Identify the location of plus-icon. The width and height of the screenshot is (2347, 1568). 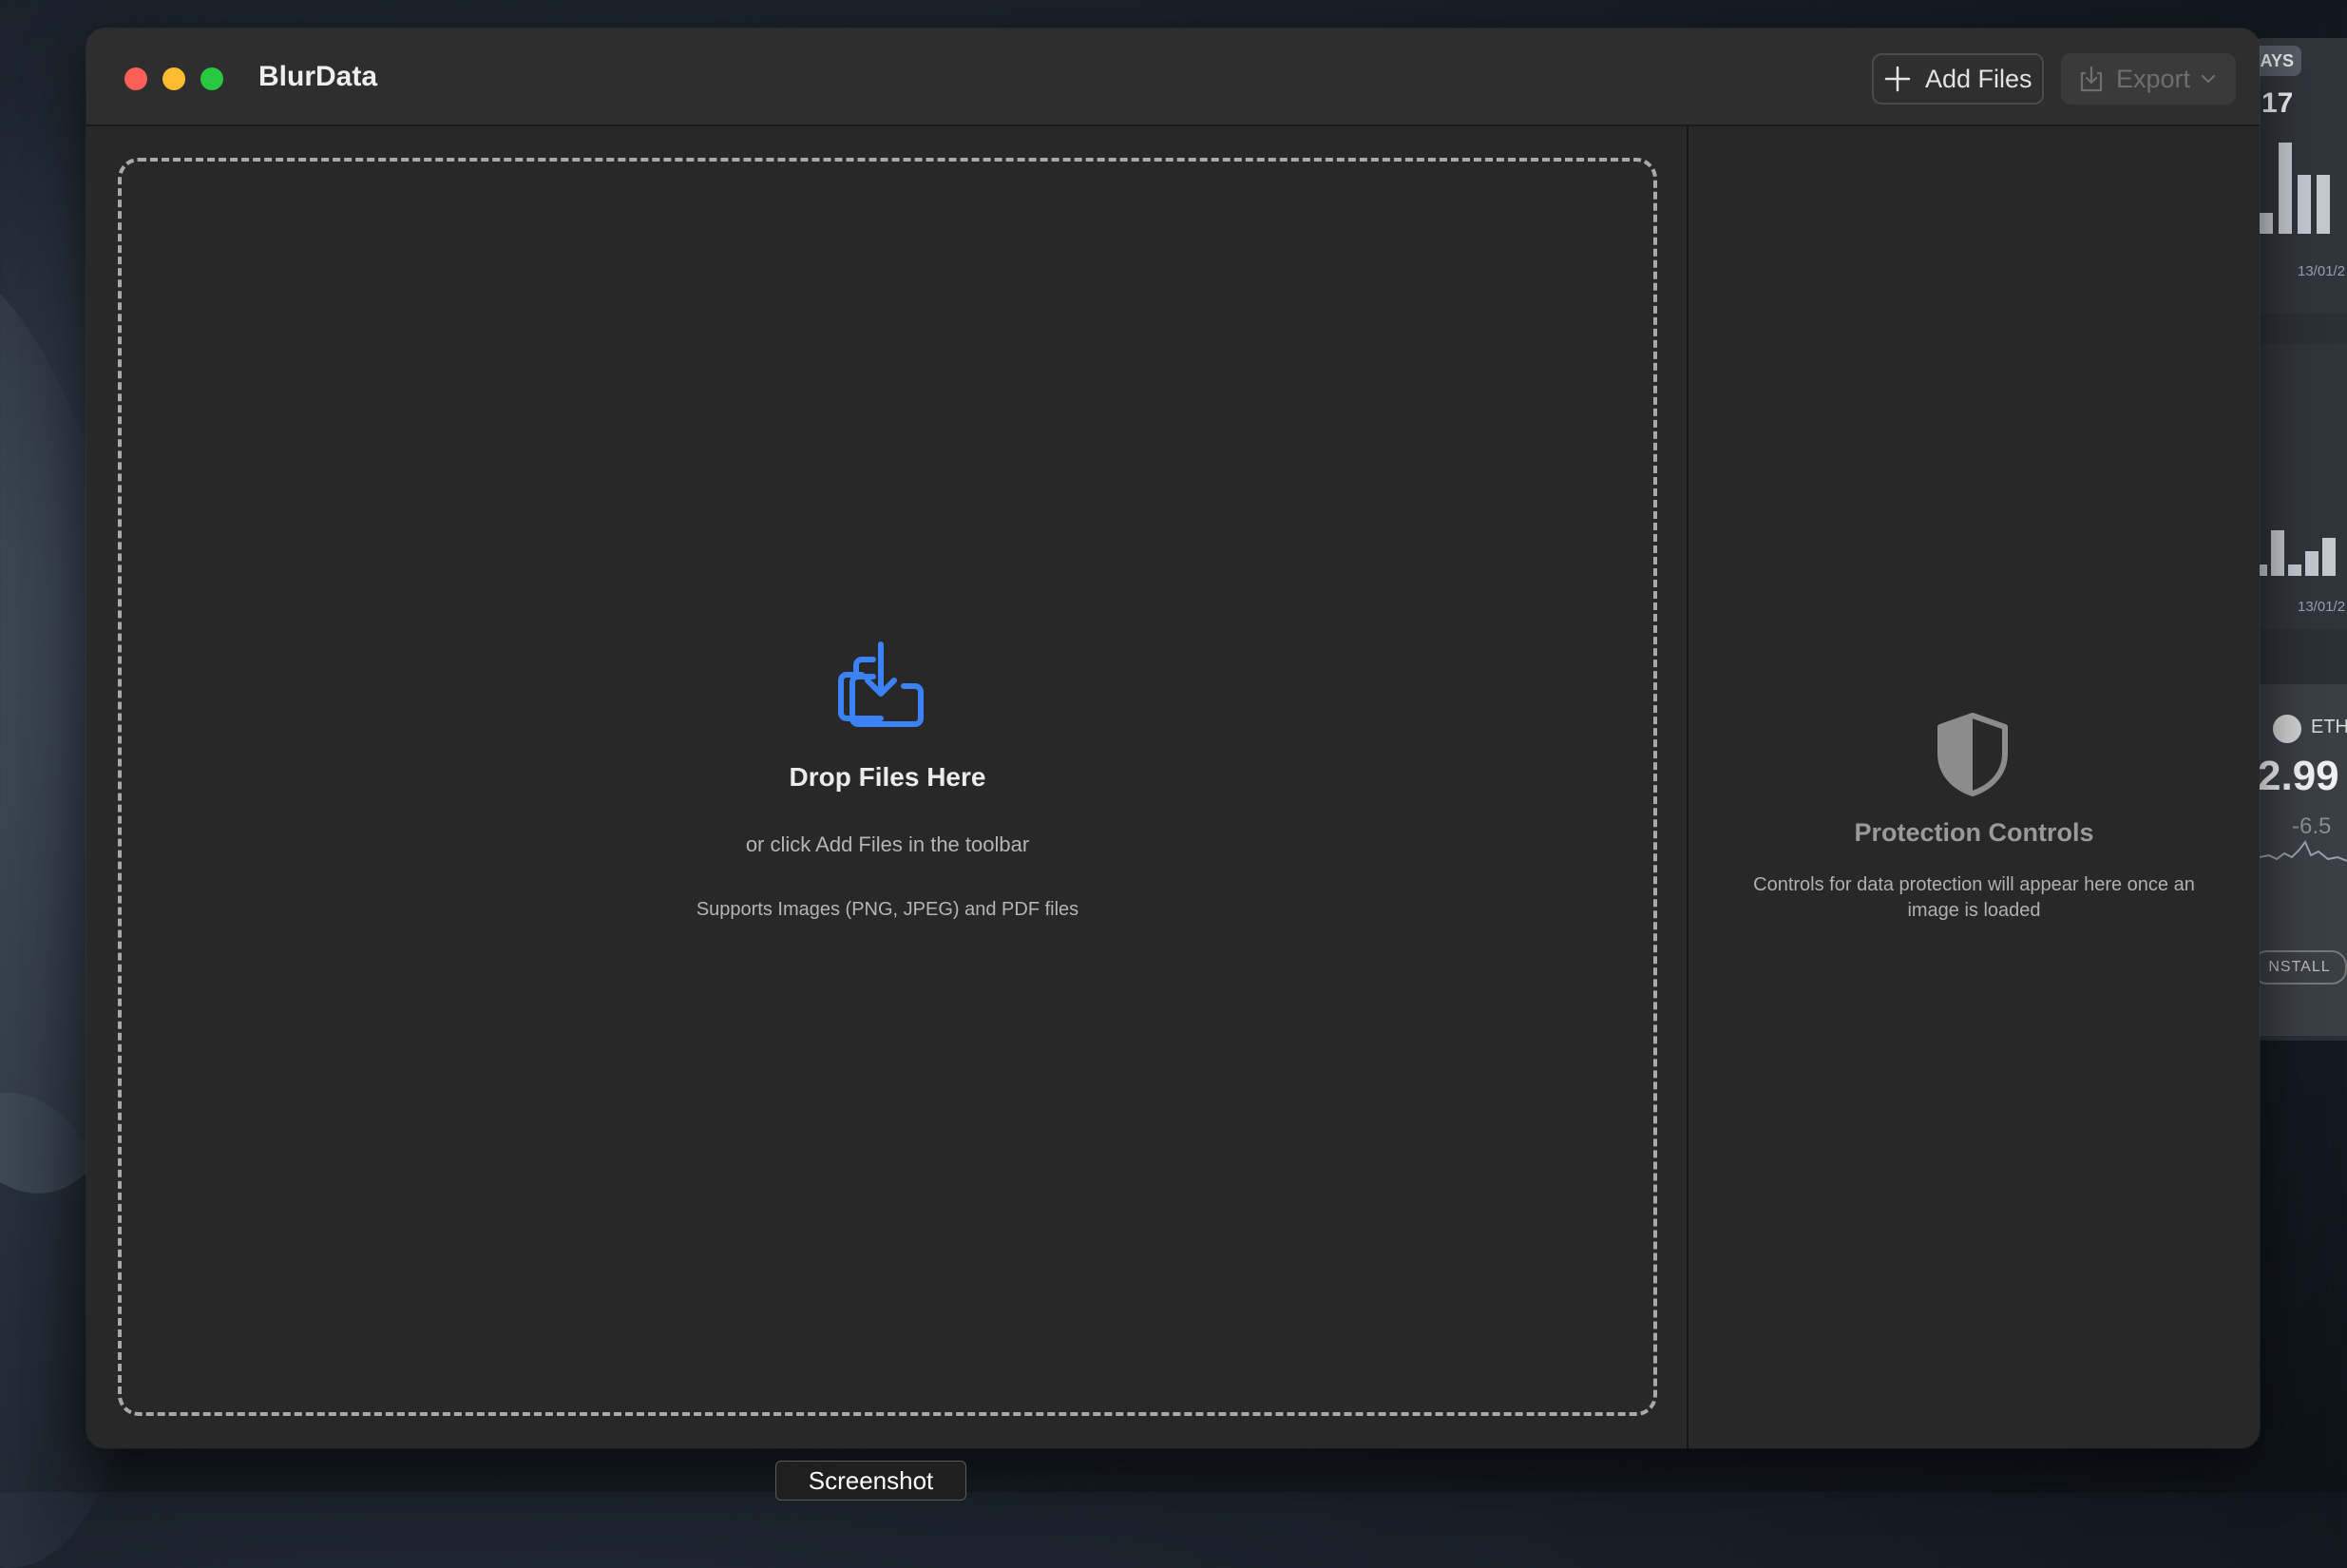
(1897, 79).